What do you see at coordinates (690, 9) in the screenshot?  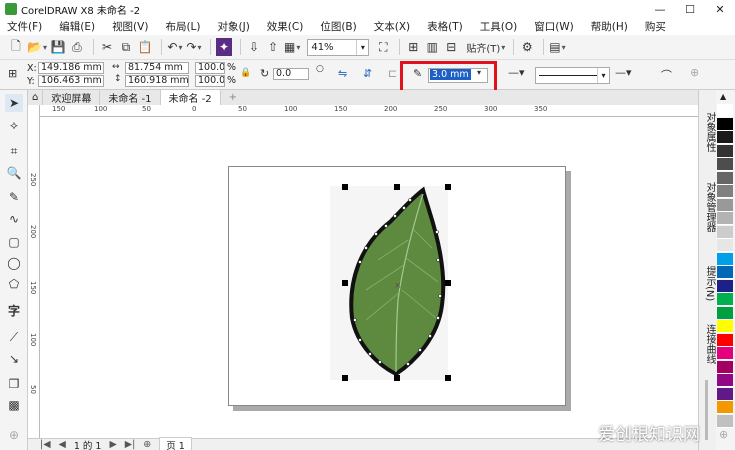 I see `maximize-button: ☐` at bounding box center [690, 9].